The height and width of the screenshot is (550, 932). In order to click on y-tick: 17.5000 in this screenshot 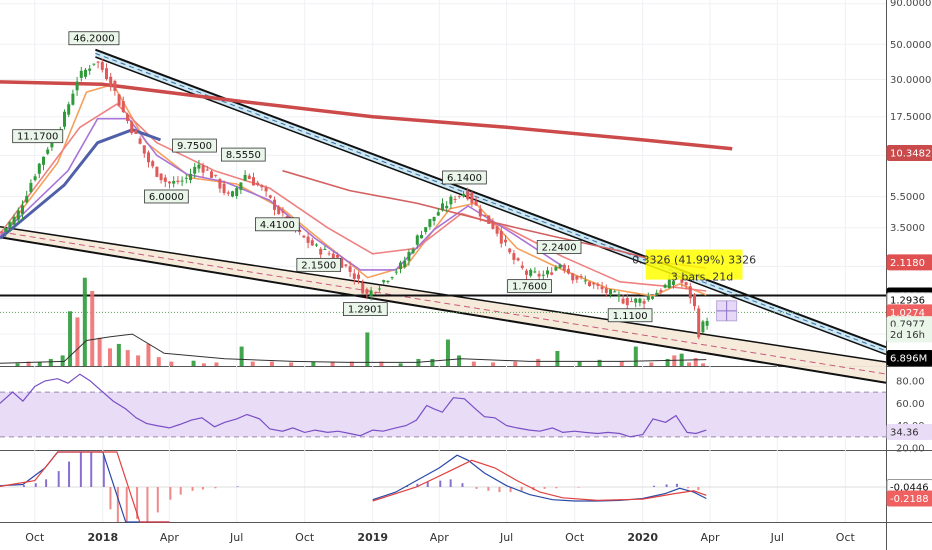, I will do `click(910, 117)`.